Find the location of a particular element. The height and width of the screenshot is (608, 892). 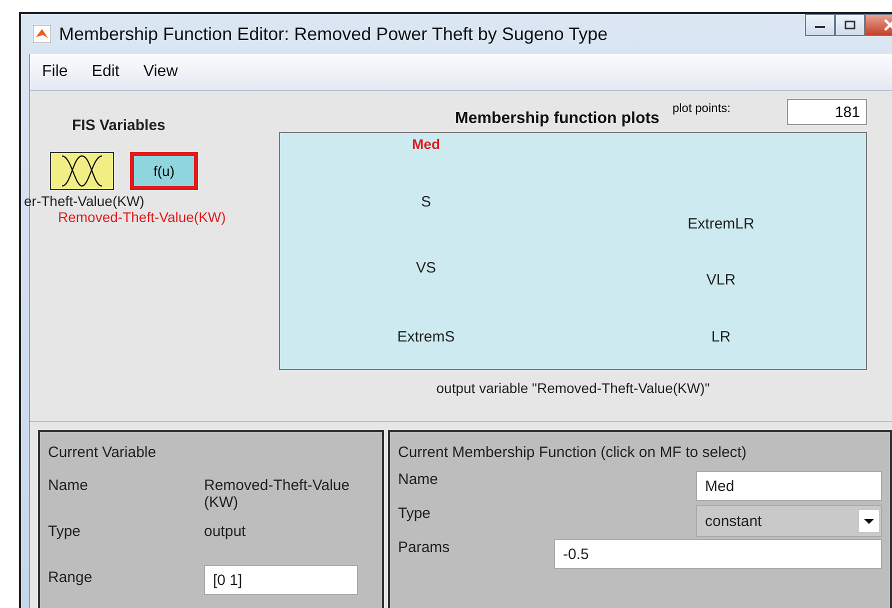

window-title: Membership Function Editor: Removed Power Theft by Sugeno Type is located at coordinates (333, 34).